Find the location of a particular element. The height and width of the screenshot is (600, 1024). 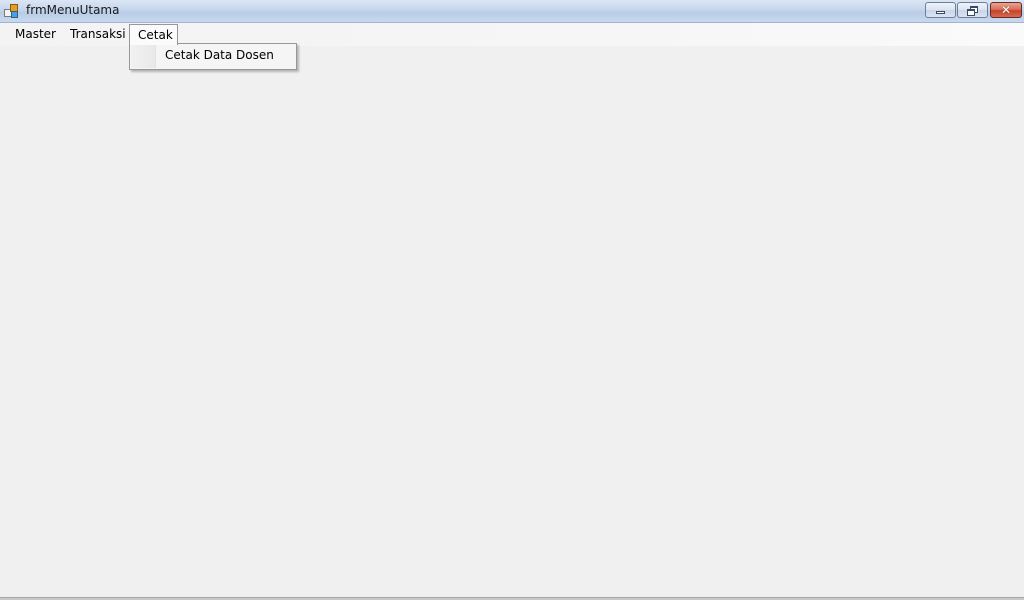

close-icon: ✕ is located at coordinates (1006, 10).